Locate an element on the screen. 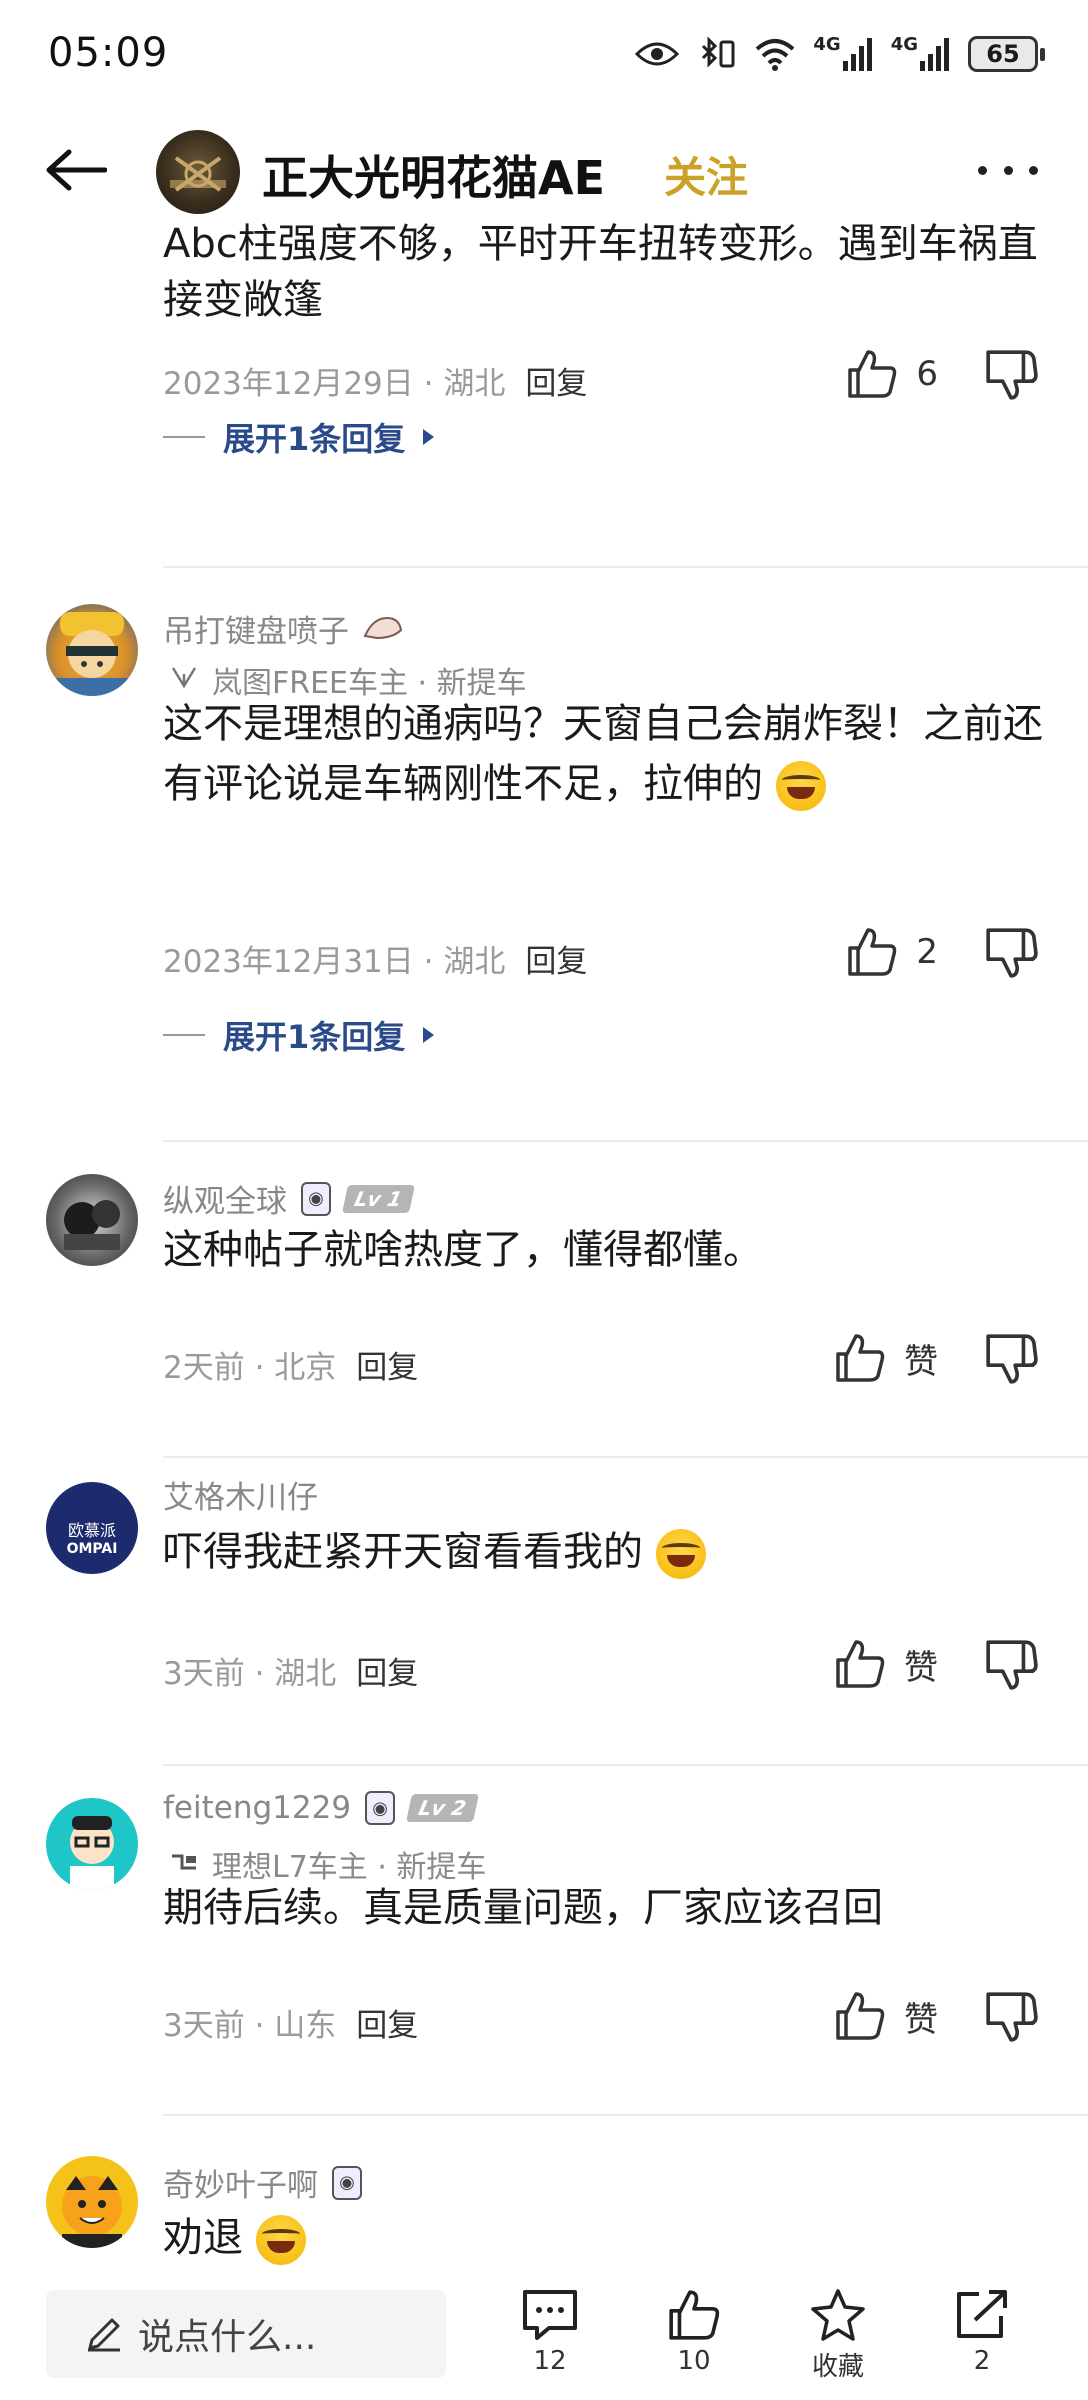  comments-button: 12 is located at coordinates (550, 2332).